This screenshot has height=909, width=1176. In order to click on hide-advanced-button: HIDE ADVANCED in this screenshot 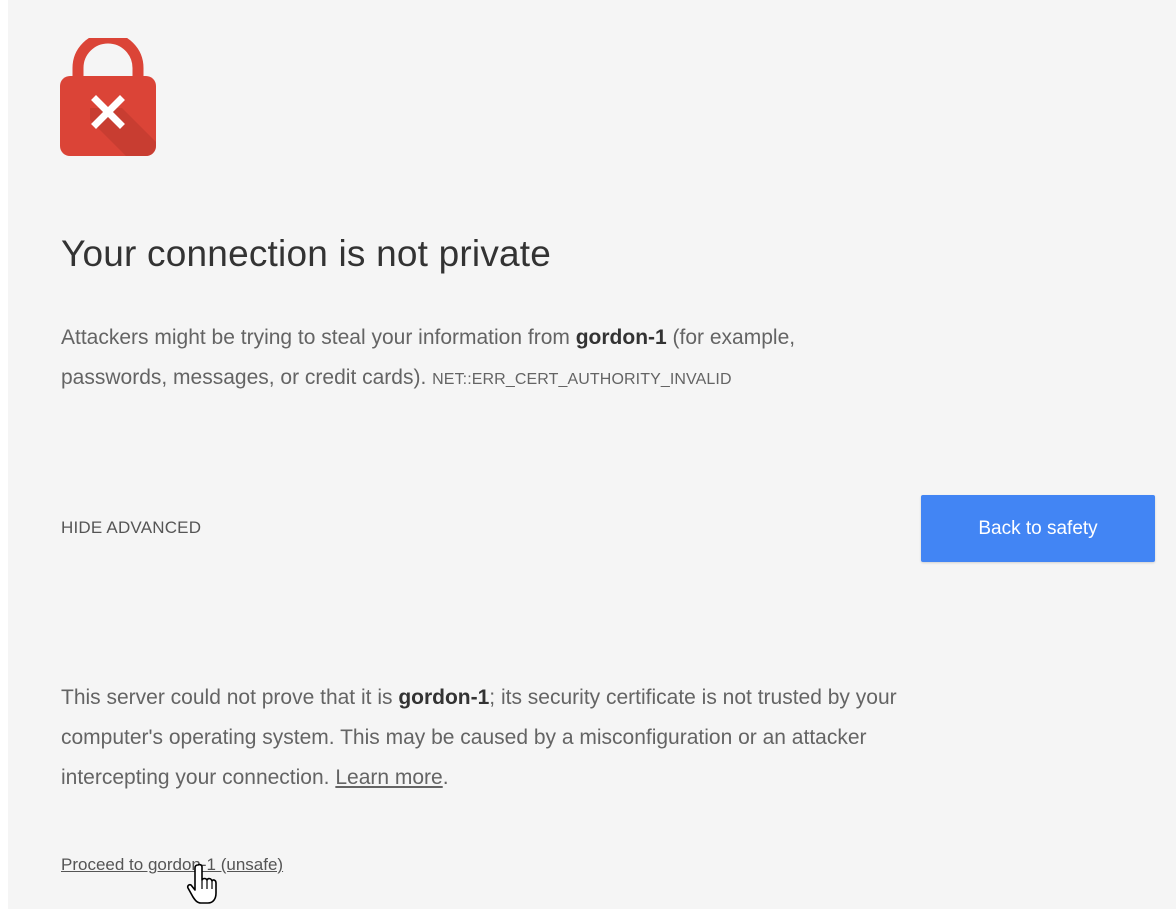, I will do `click(131, 528)`.